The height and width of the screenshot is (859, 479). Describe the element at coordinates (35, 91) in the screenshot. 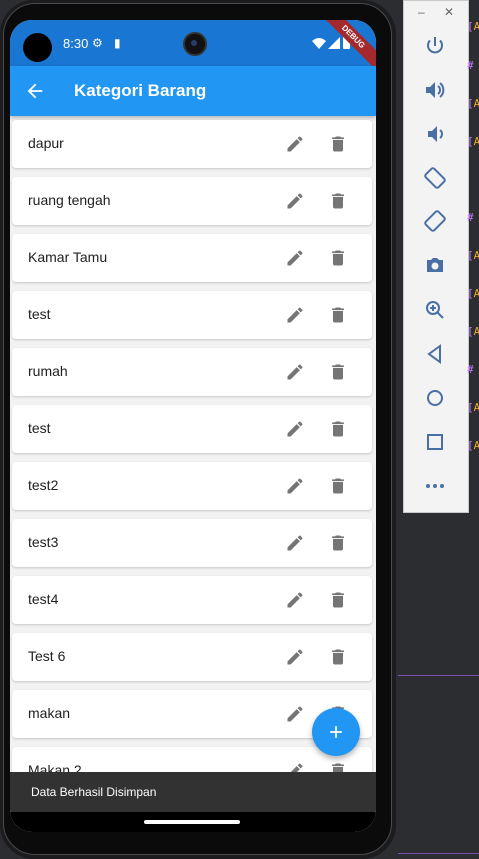

I see `back-arrow-icon` at that location.